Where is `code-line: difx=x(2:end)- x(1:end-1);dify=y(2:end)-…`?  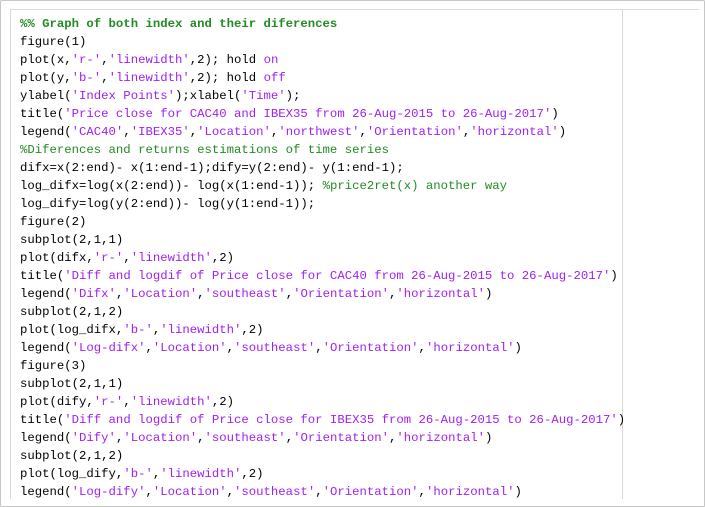
code-line: difx=x(2:end)- x(1:end-1);dify=y(2:end)-… is located at coordinates (322, 168).